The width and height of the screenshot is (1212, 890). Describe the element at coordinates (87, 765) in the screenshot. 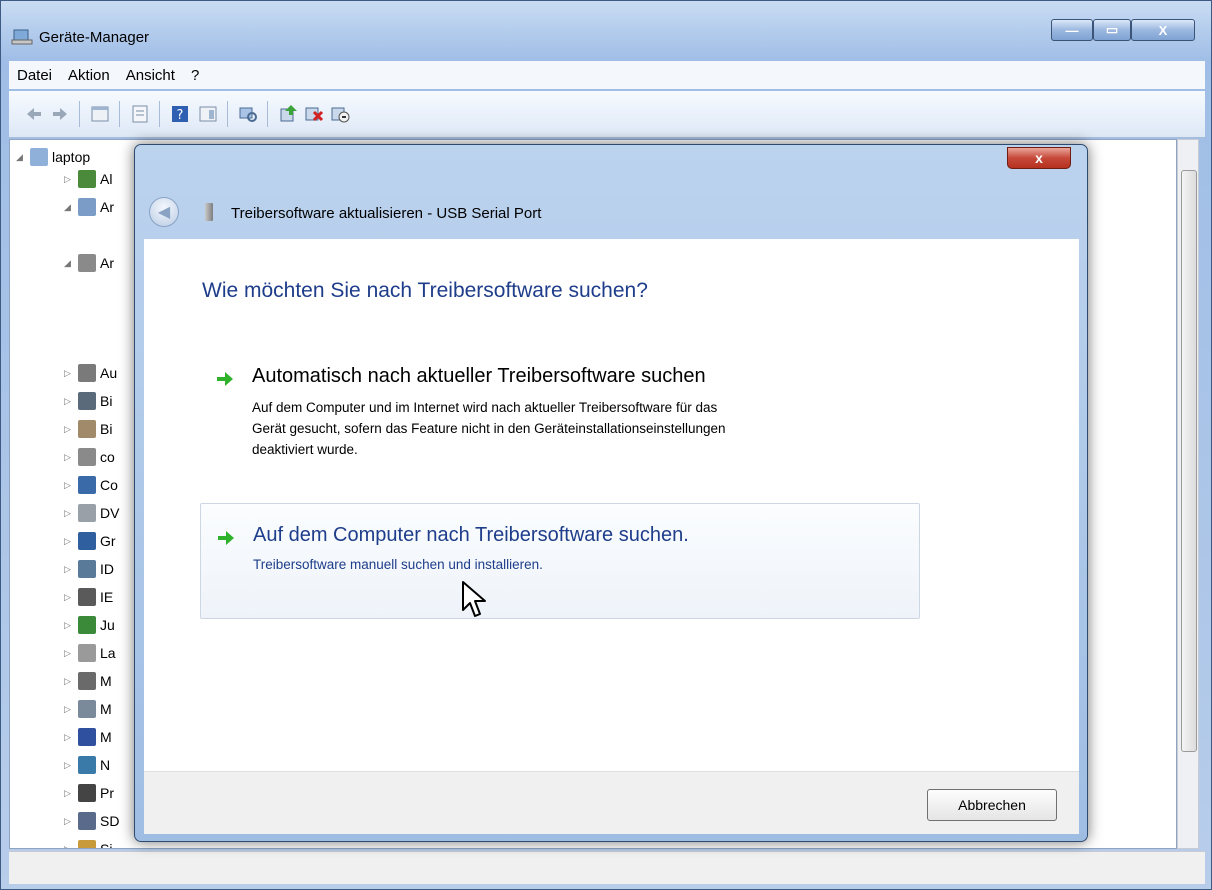

I see `tree-item: ▷ N` at that location.